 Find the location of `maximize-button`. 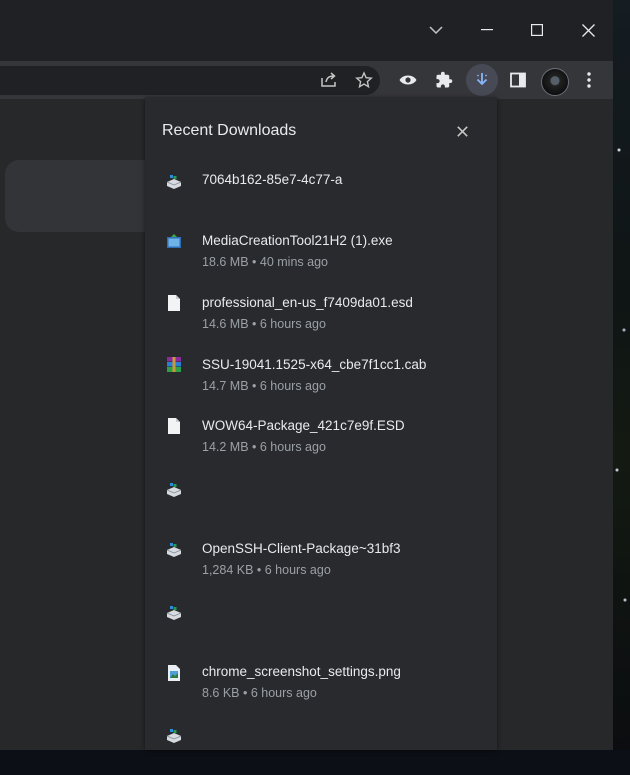

maximize-button is located at coordinates (537, 30).